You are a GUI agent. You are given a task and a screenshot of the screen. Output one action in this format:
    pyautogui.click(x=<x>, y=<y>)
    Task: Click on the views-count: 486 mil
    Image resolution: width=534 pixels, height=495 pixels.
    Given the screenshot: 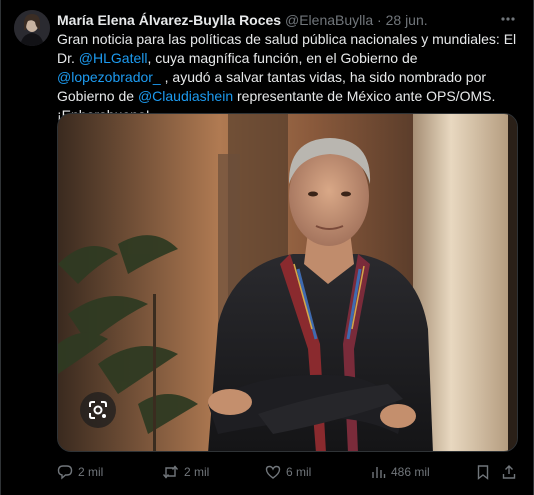 What is the action you would take?
    pyautogui.click(x=410, y=472)
    